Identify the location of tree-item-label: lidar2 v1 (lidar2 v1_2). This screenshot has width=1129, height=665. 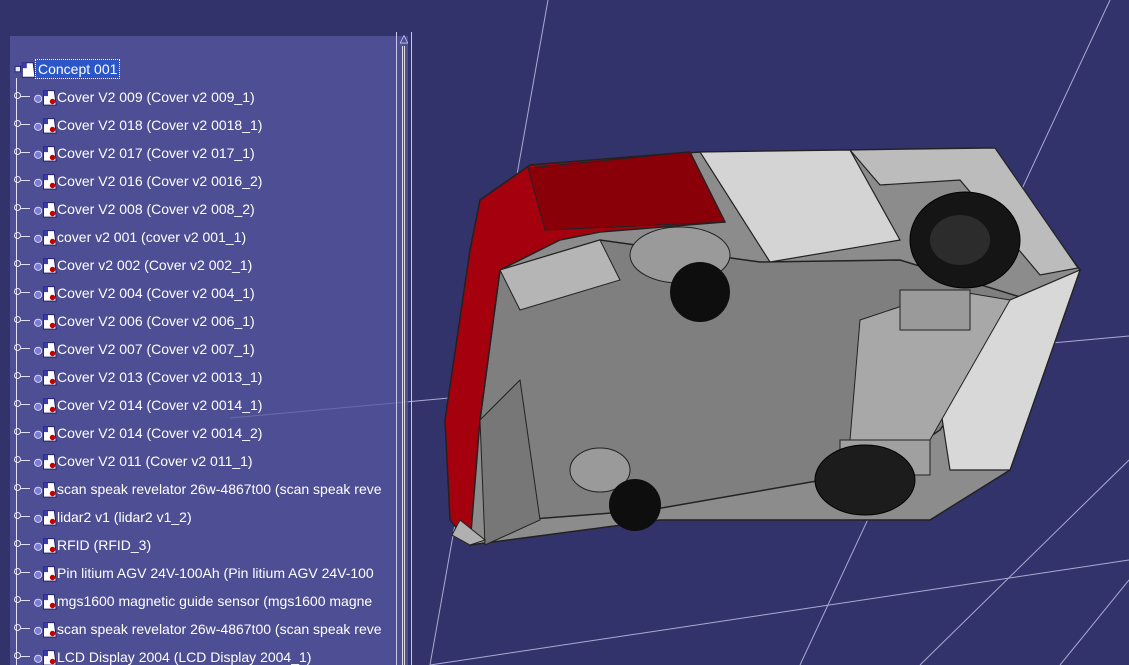
(124, 517).